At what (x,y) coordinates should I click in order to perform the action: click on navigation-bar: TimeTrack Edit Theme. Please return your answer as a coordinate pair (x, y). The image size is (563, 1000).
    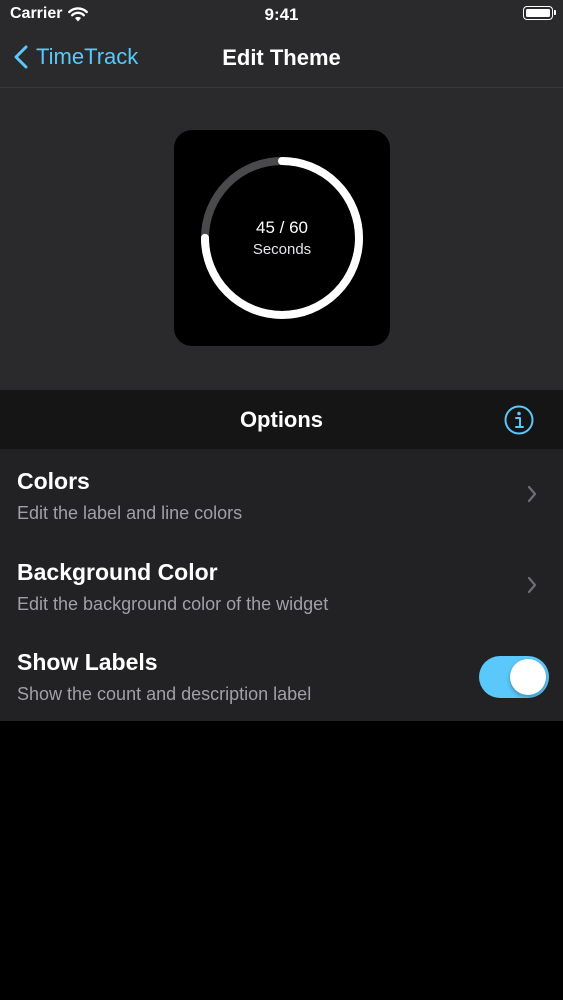
    Looking at the image, I should click on (281, 59).